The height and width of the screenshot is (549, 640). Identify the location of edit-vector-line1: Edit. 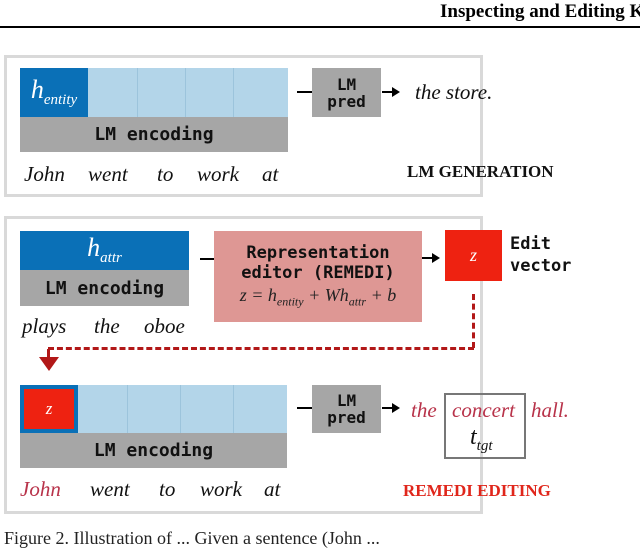
(530, 244).